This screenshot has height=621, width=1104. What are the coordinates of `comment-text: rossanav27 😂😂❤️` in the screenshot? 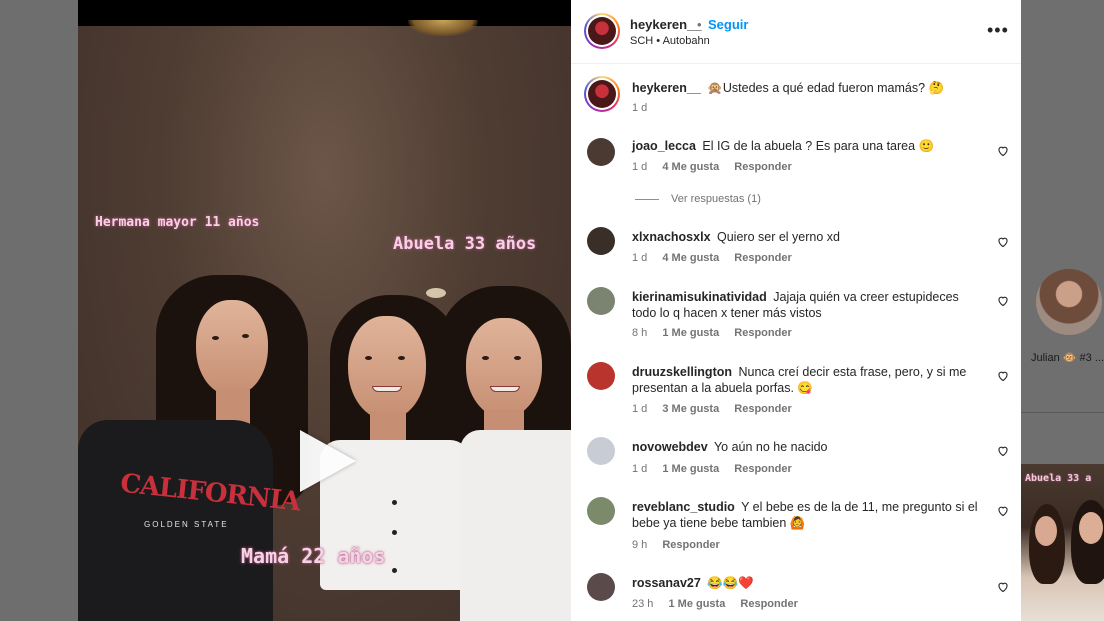 It's located at (807, 583).